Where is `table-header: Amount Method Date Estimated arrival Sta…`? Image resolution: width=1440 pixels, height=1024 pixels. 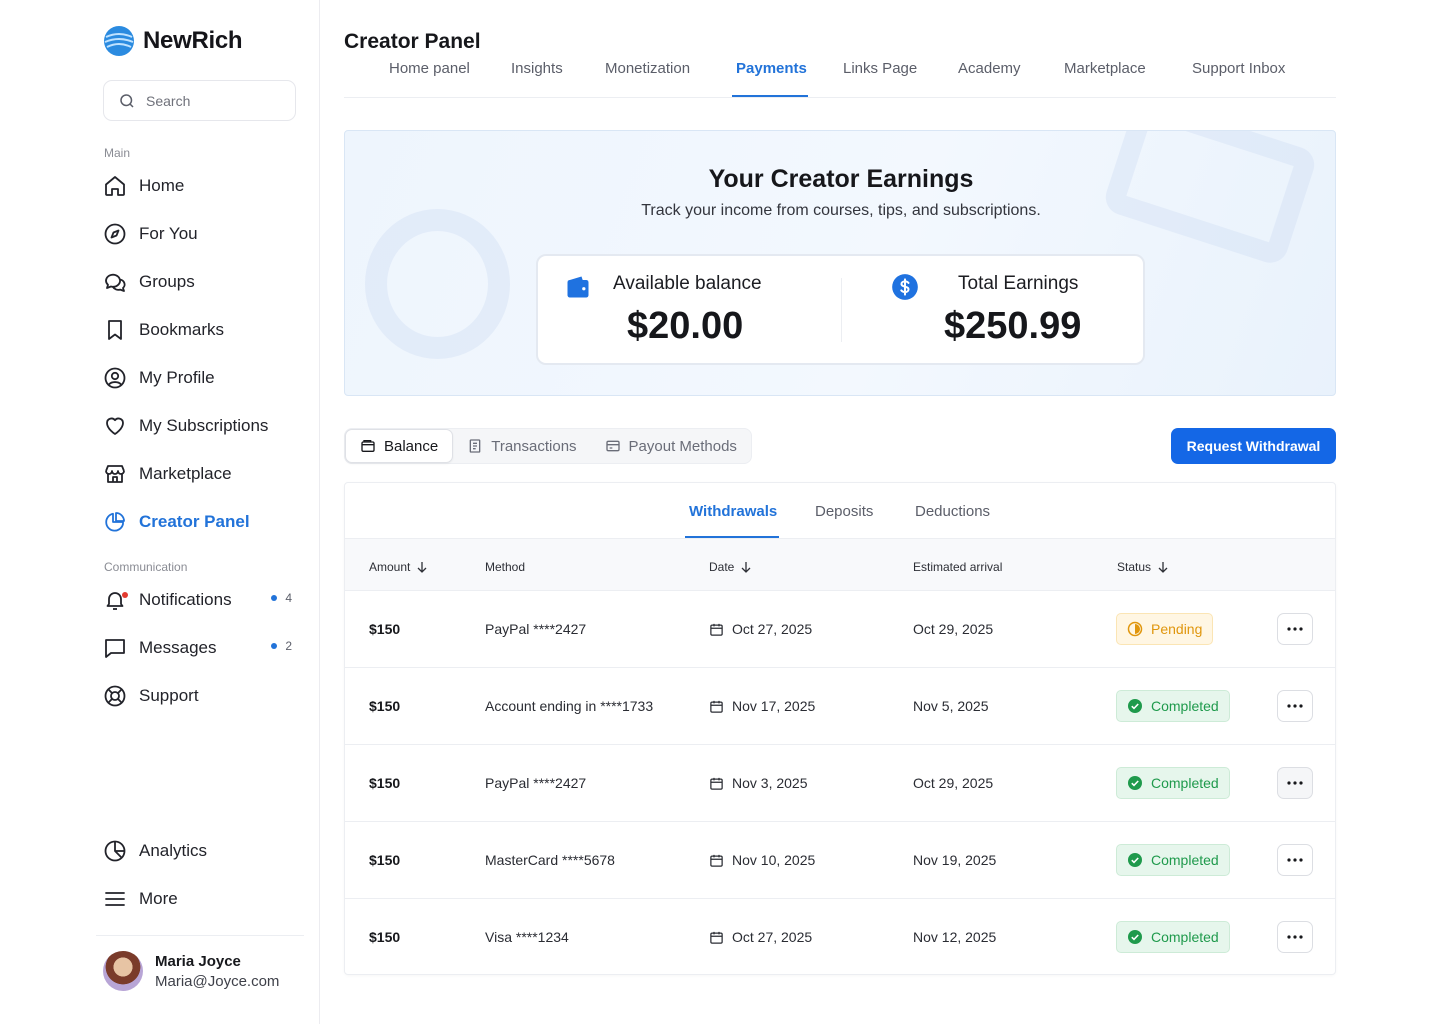
table-header: Amount Method Date Estimated arrival Sta… is located at coordinates (840, 565).